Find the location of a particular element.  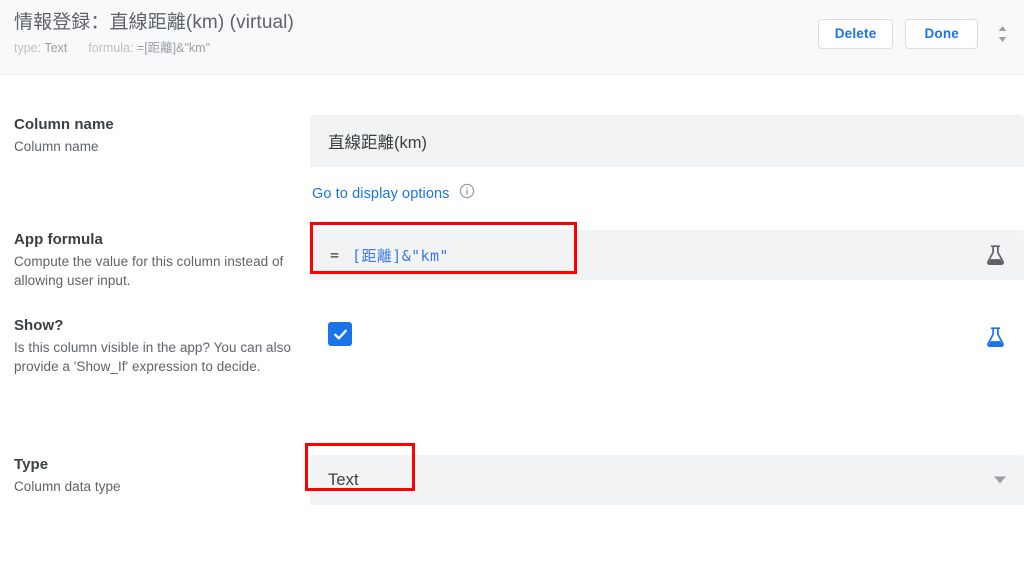

header-actions: Delete Done is located at coordinates (914, 34).